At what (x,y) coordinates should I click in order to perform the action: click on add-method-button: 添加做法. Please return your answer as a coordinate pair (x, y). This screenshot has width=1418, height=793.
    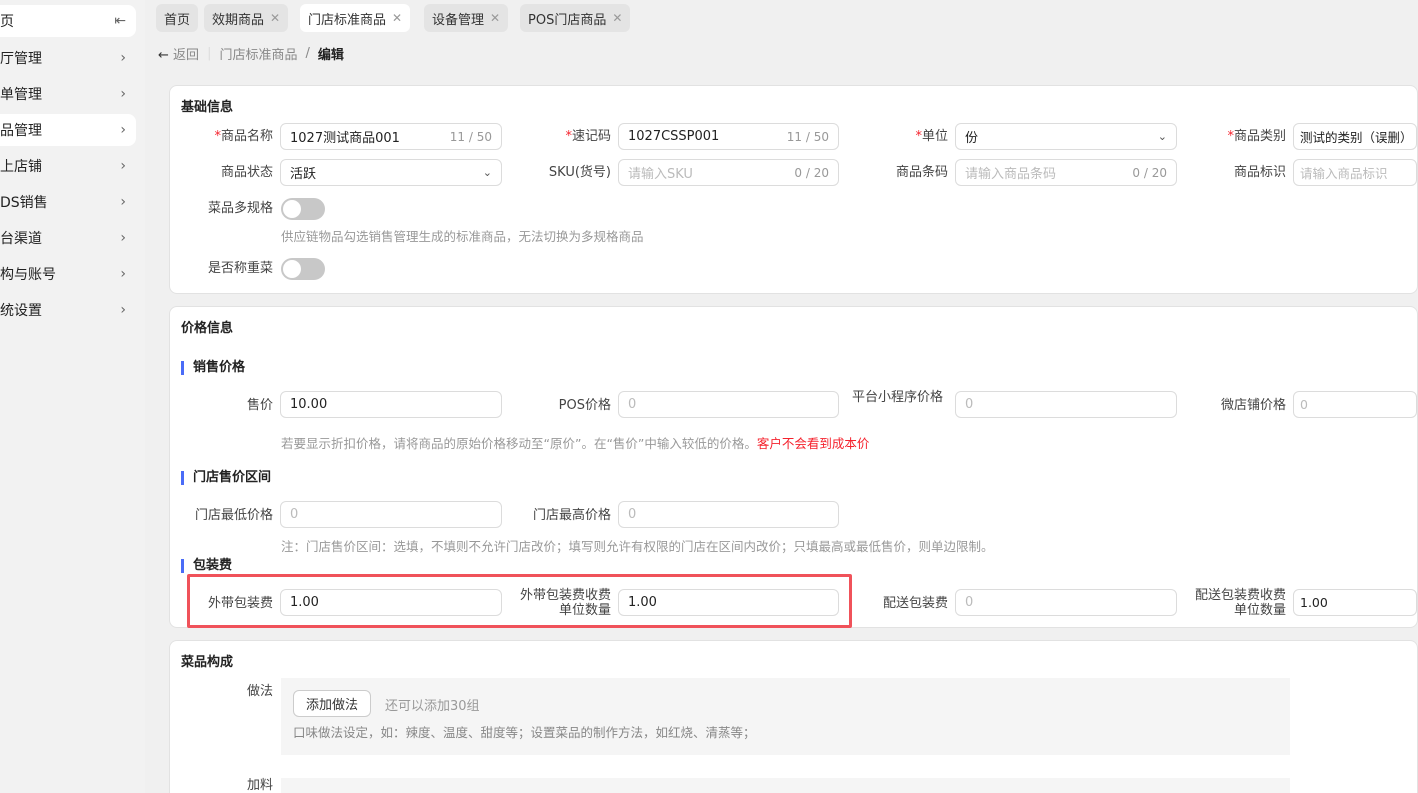
    Looking at the image, I should click on (332, 703).